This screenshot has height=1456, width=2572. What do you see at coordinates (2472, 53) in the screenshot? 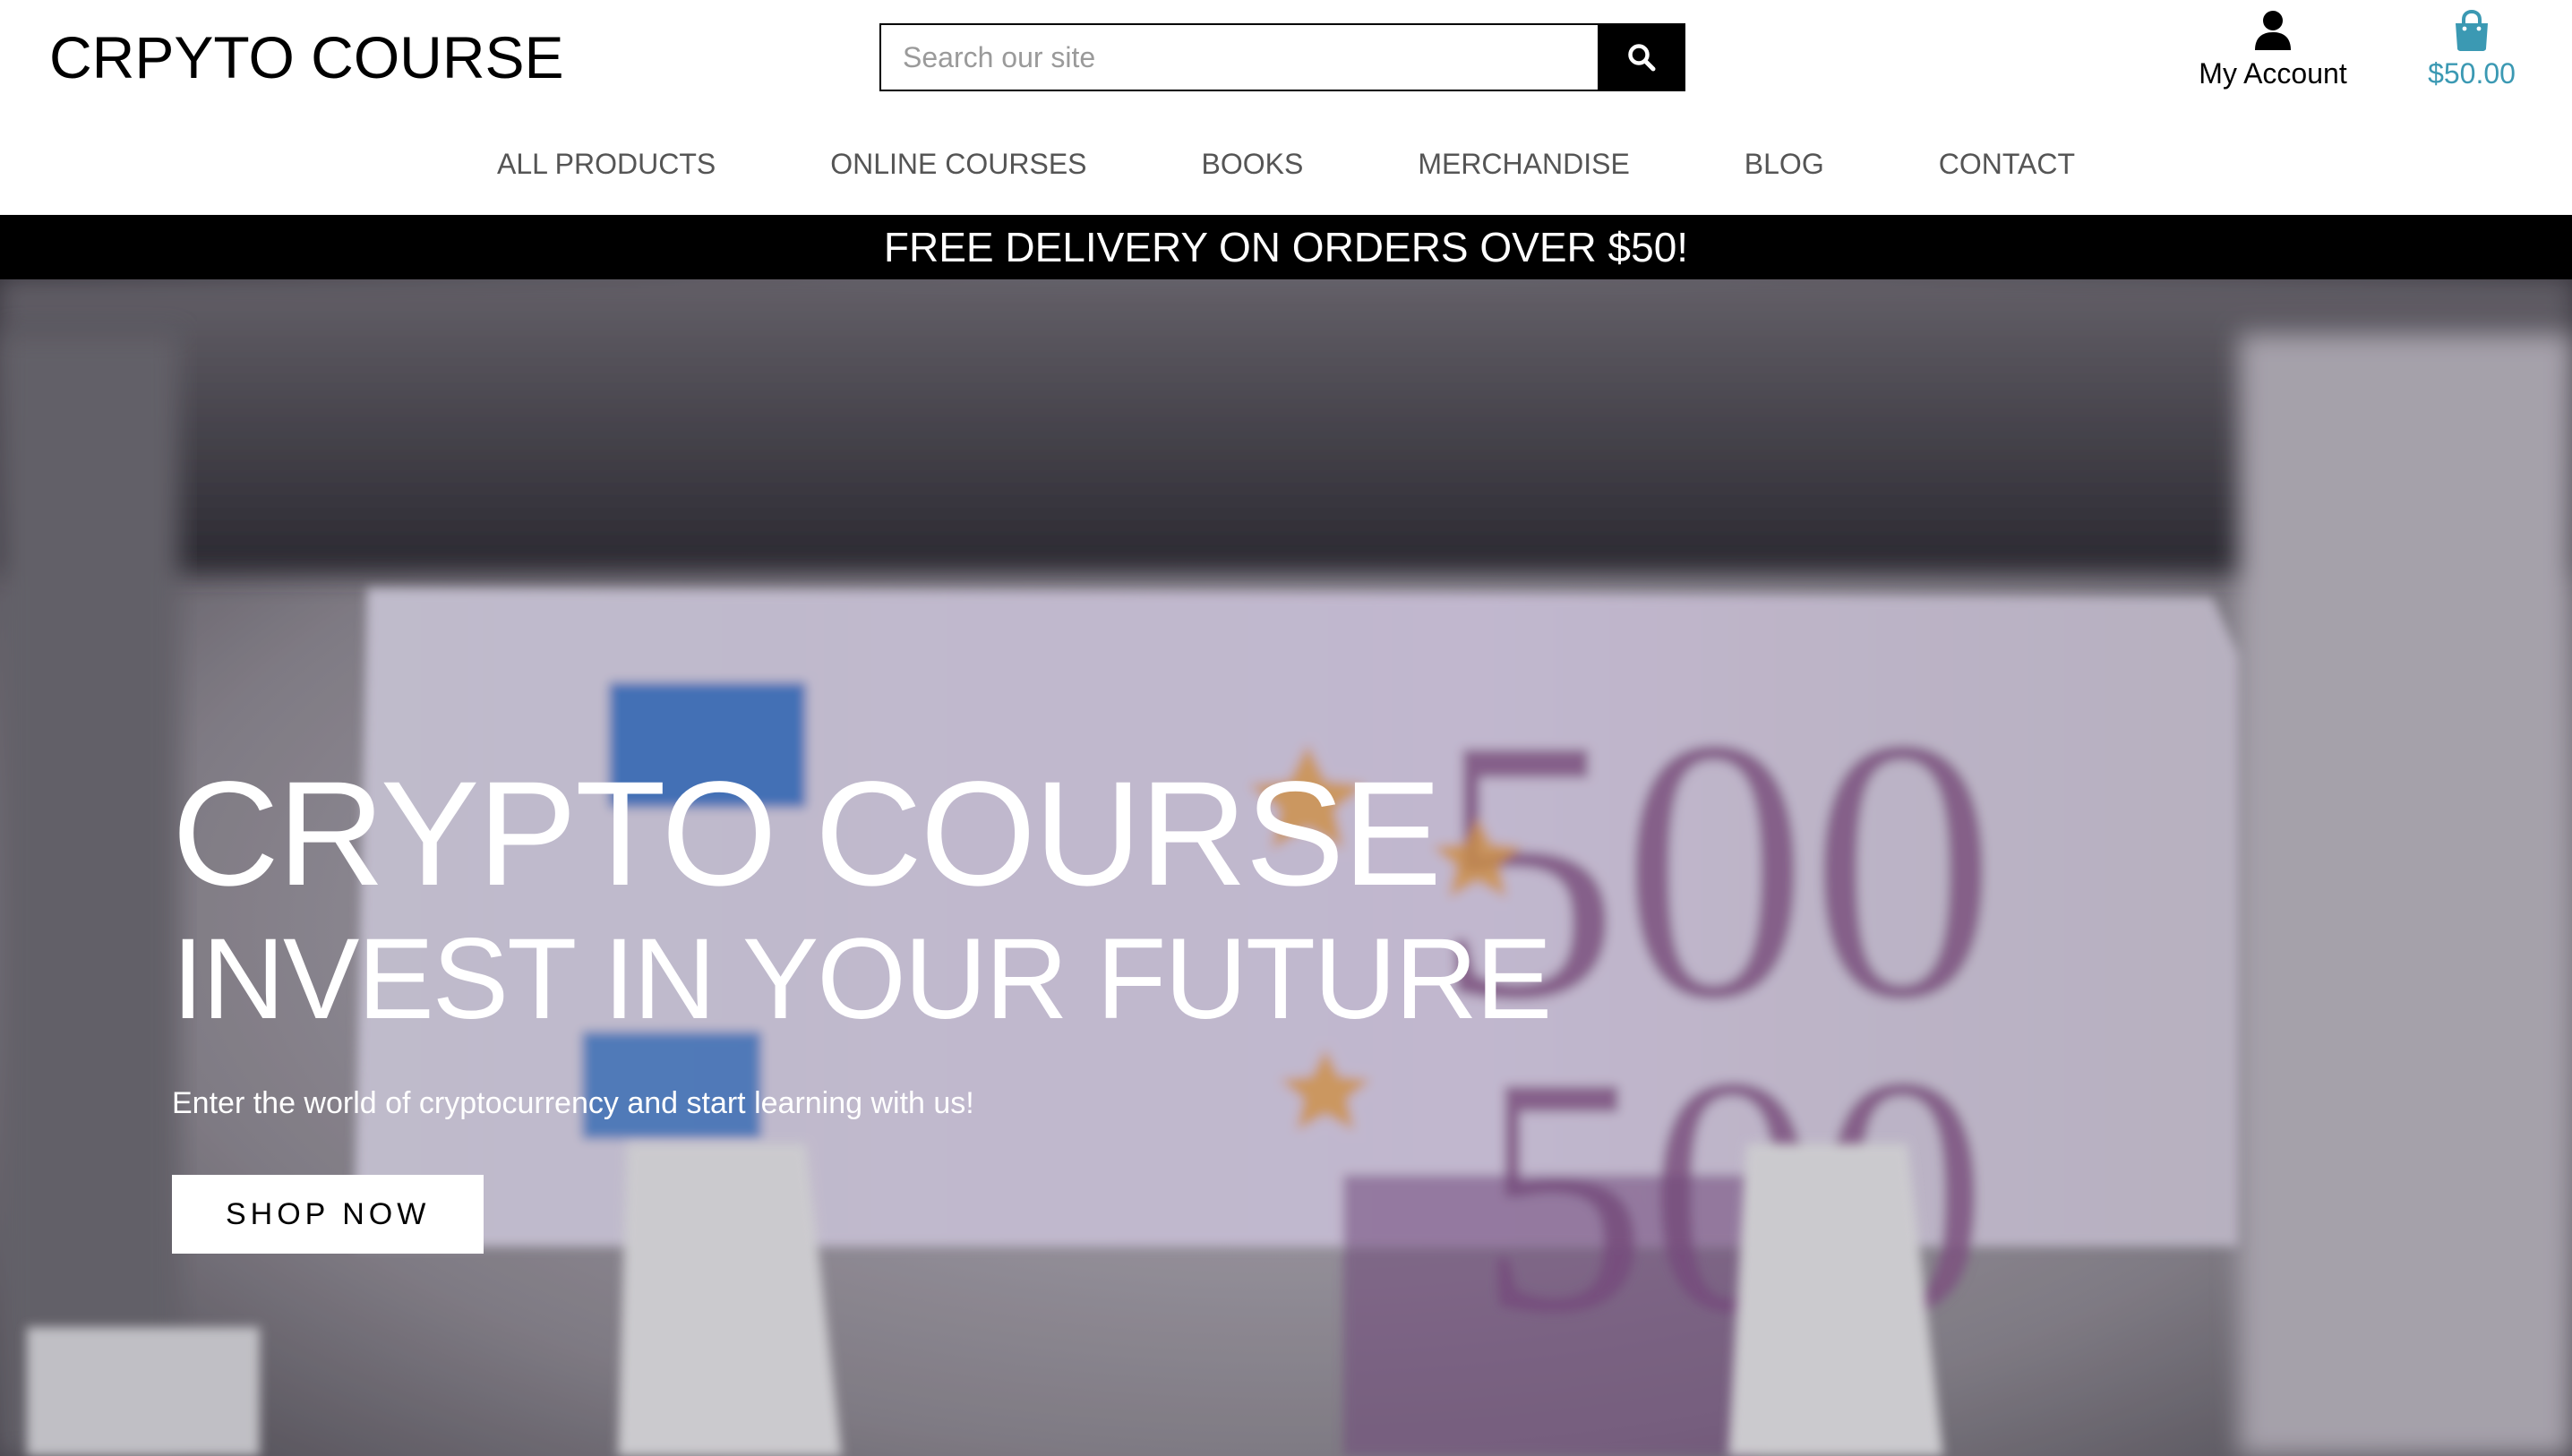
I see `shopping-bag-link: $50.00` at bounding box center [2472, 53].